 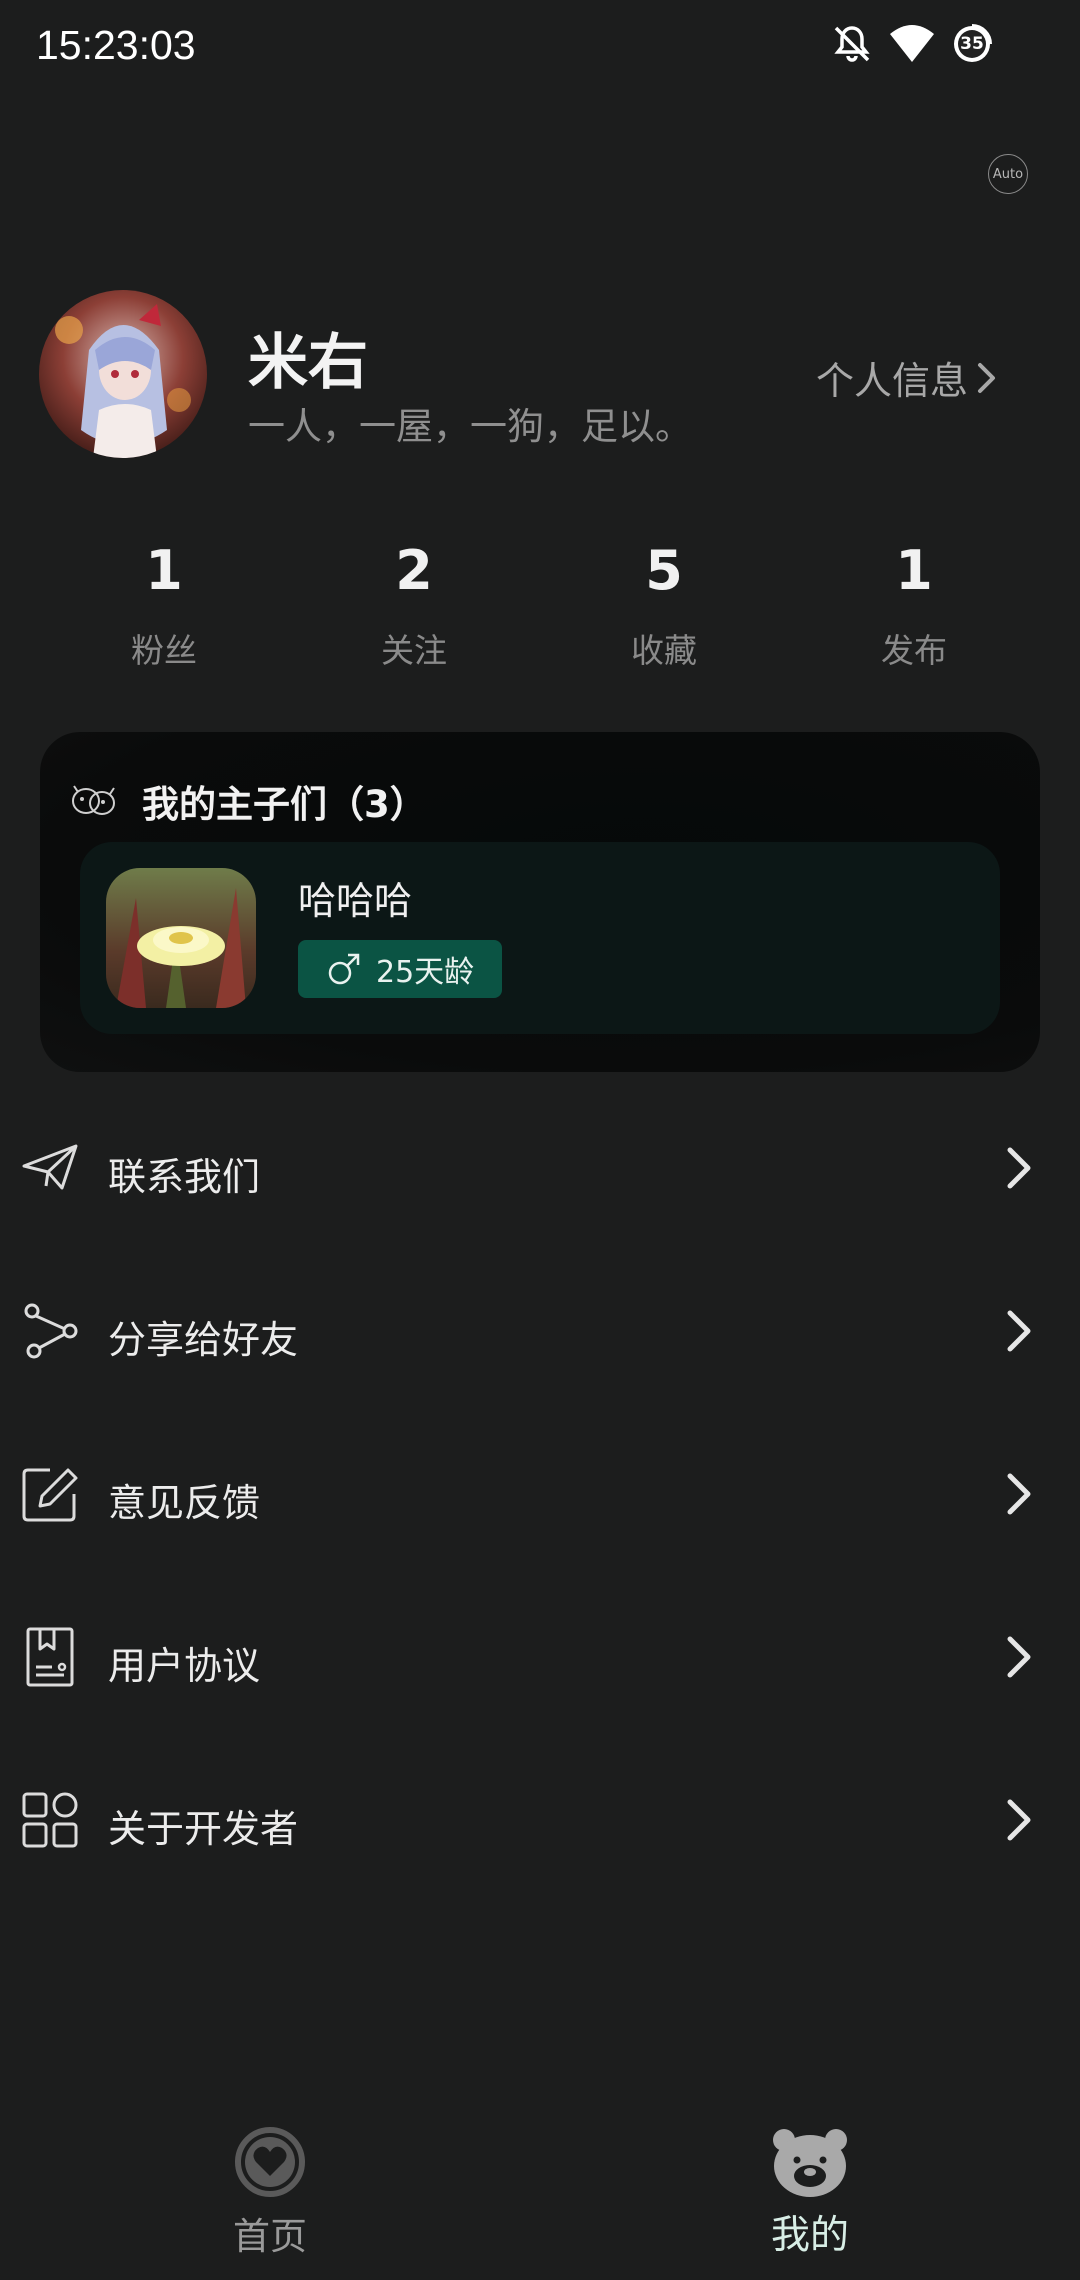 What do you see at coordinates (664, 650) in the screenshot?
I see `stat-label: 收藏` at bounding box center [664, 650].